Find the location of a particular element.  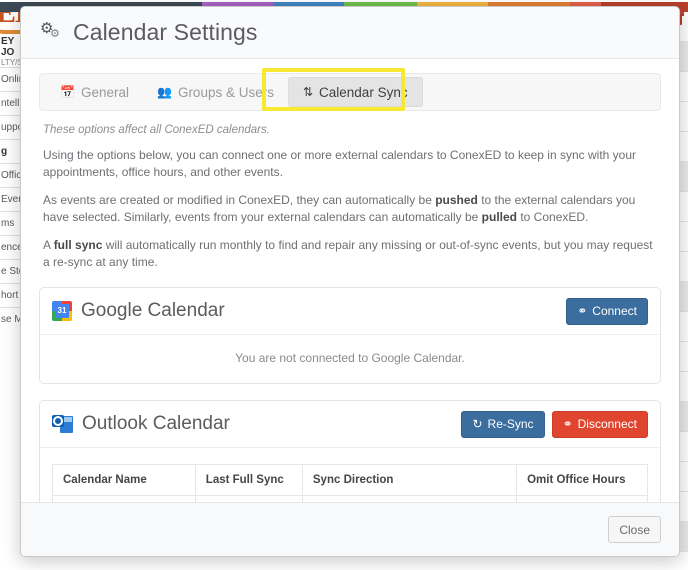

users-icon: 👥 is located at coordinates (164, 92).